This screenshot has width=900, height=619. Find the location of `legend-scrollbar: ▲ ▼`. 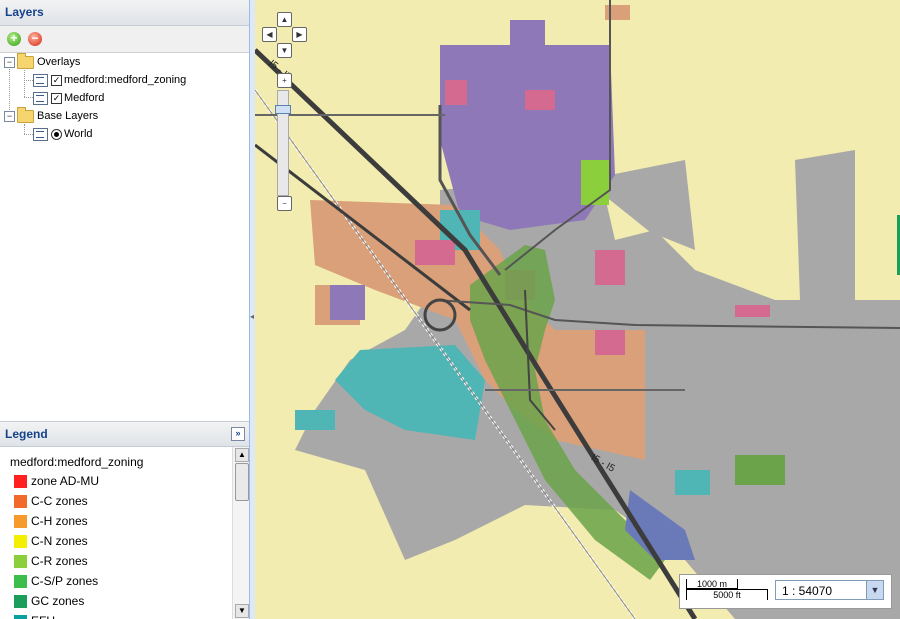

legend-scrollbar: ▲ ▼ is located at coordinates (240, 533).